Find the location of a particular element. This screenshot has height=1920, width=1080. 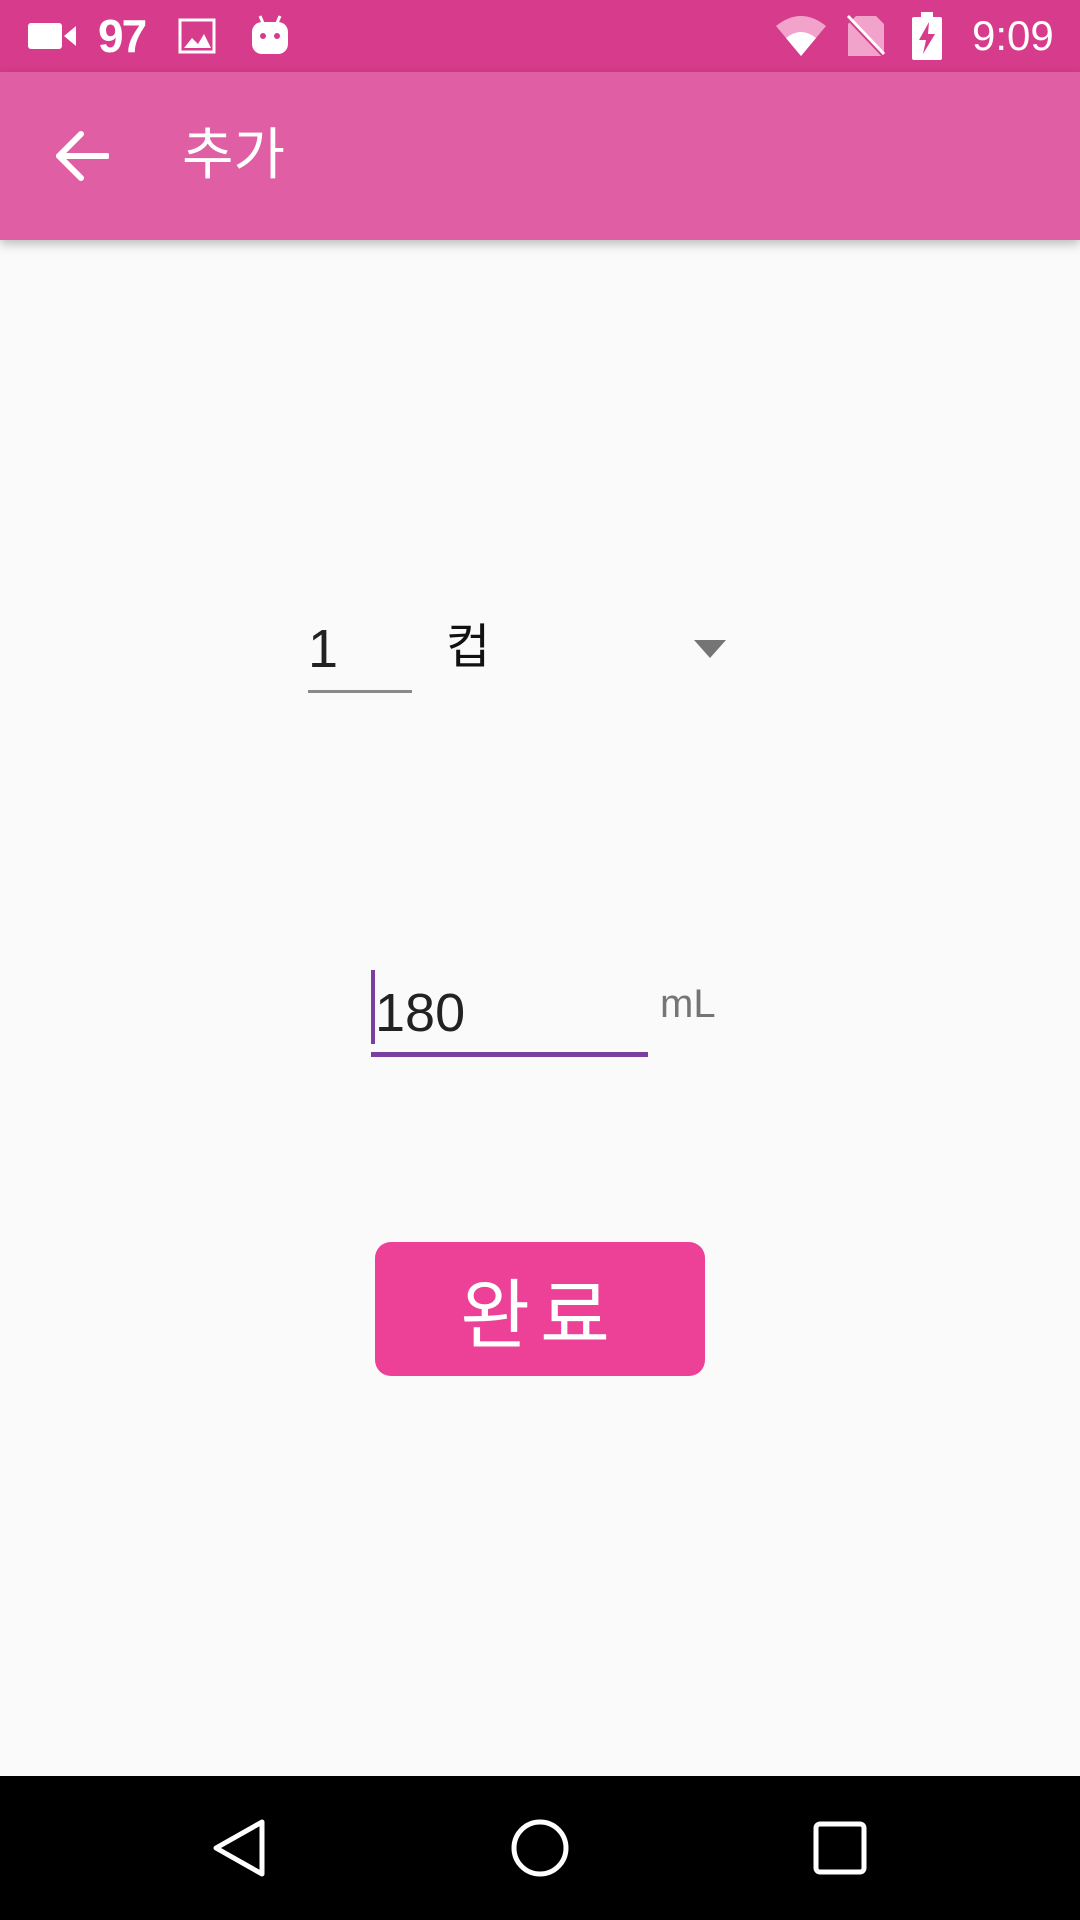

wifi-icon is located at coordinates (801, 36).